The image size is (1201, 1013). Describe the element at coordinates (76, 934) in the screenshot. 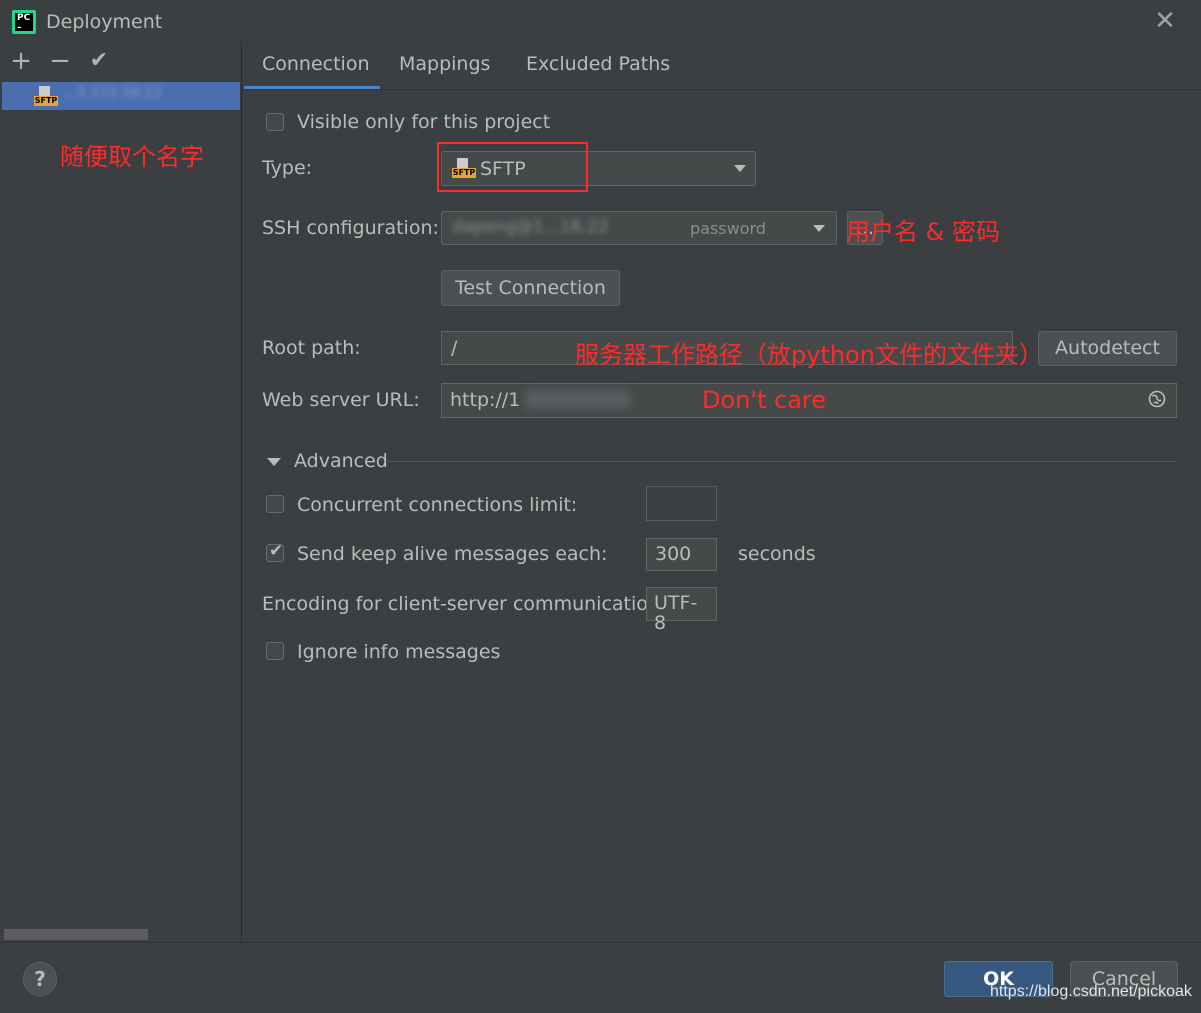

I see `horizontal-scrollbar` at that location.